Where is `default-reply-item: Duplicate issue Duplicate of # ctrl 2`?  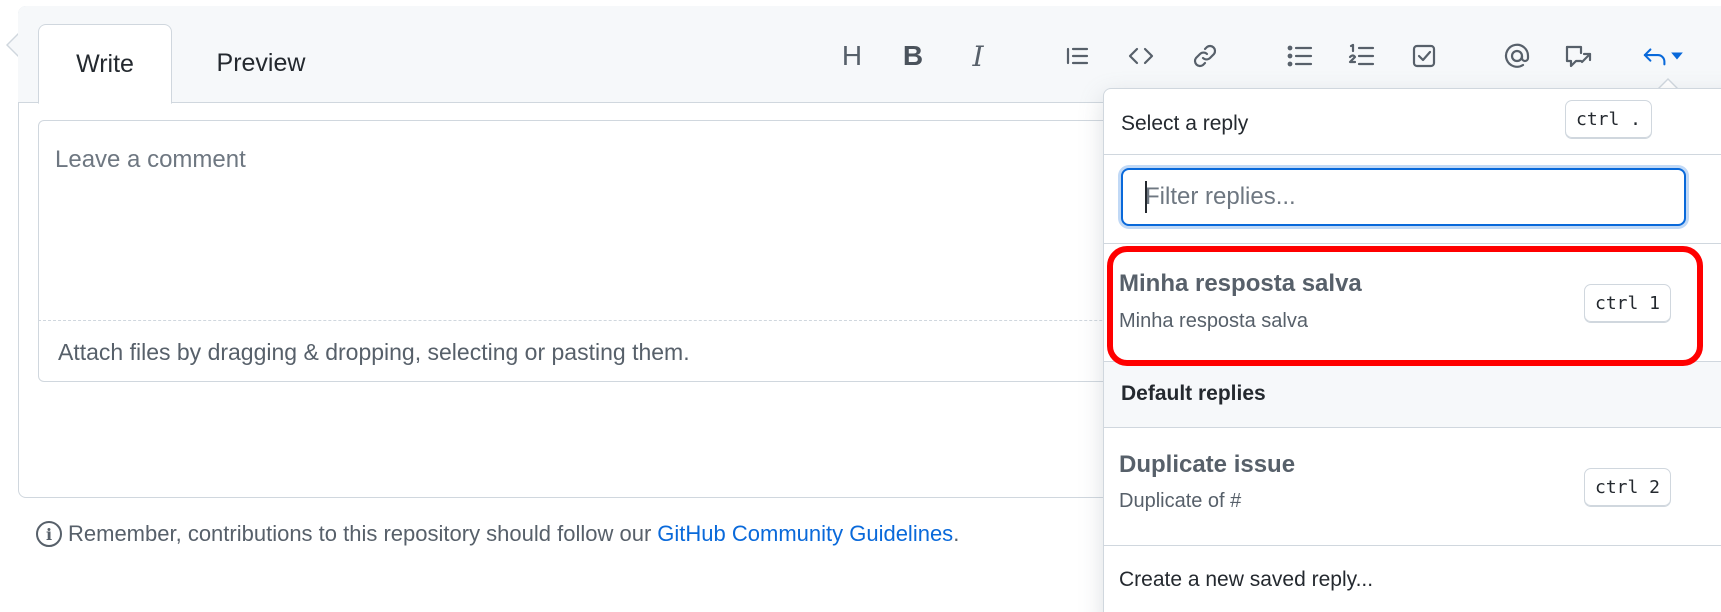 default-reply-item: Duplicate issue Duplicate of # ctrl 2 is located at coordinates (1412, 486).